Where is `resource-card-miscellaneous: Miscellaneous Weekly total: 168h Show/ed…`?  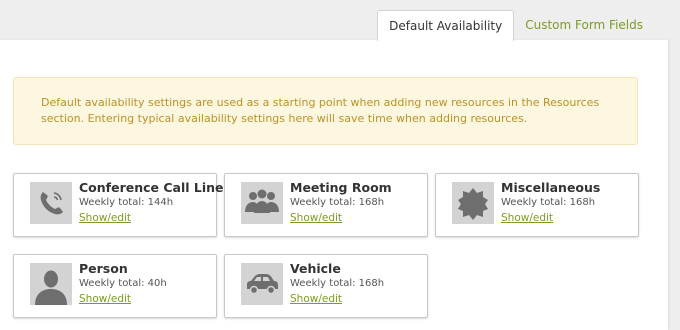
resource-card-miscellaneous: Miscellaneous Weekly total: 168h Show/ed… is located at coordinates (537, 205).